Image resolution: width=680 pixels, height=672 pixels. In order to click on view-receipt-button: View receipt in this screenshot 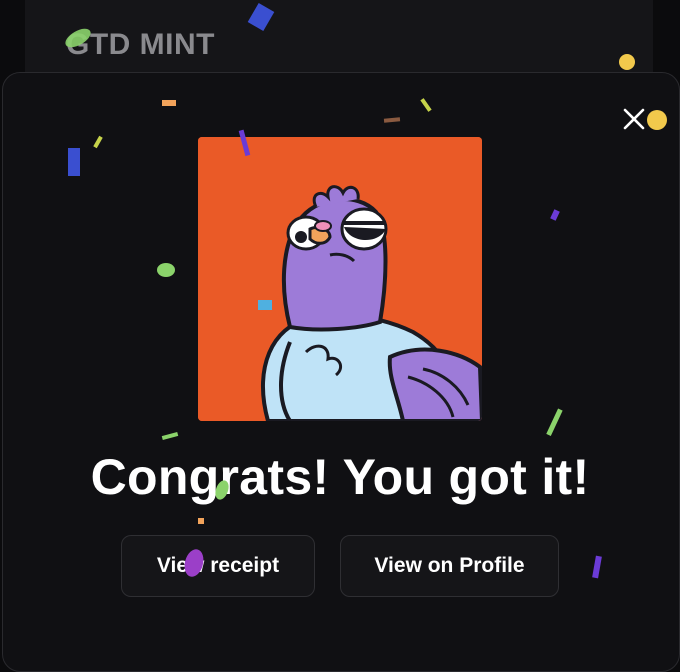, I will do `click(218, 566)`.